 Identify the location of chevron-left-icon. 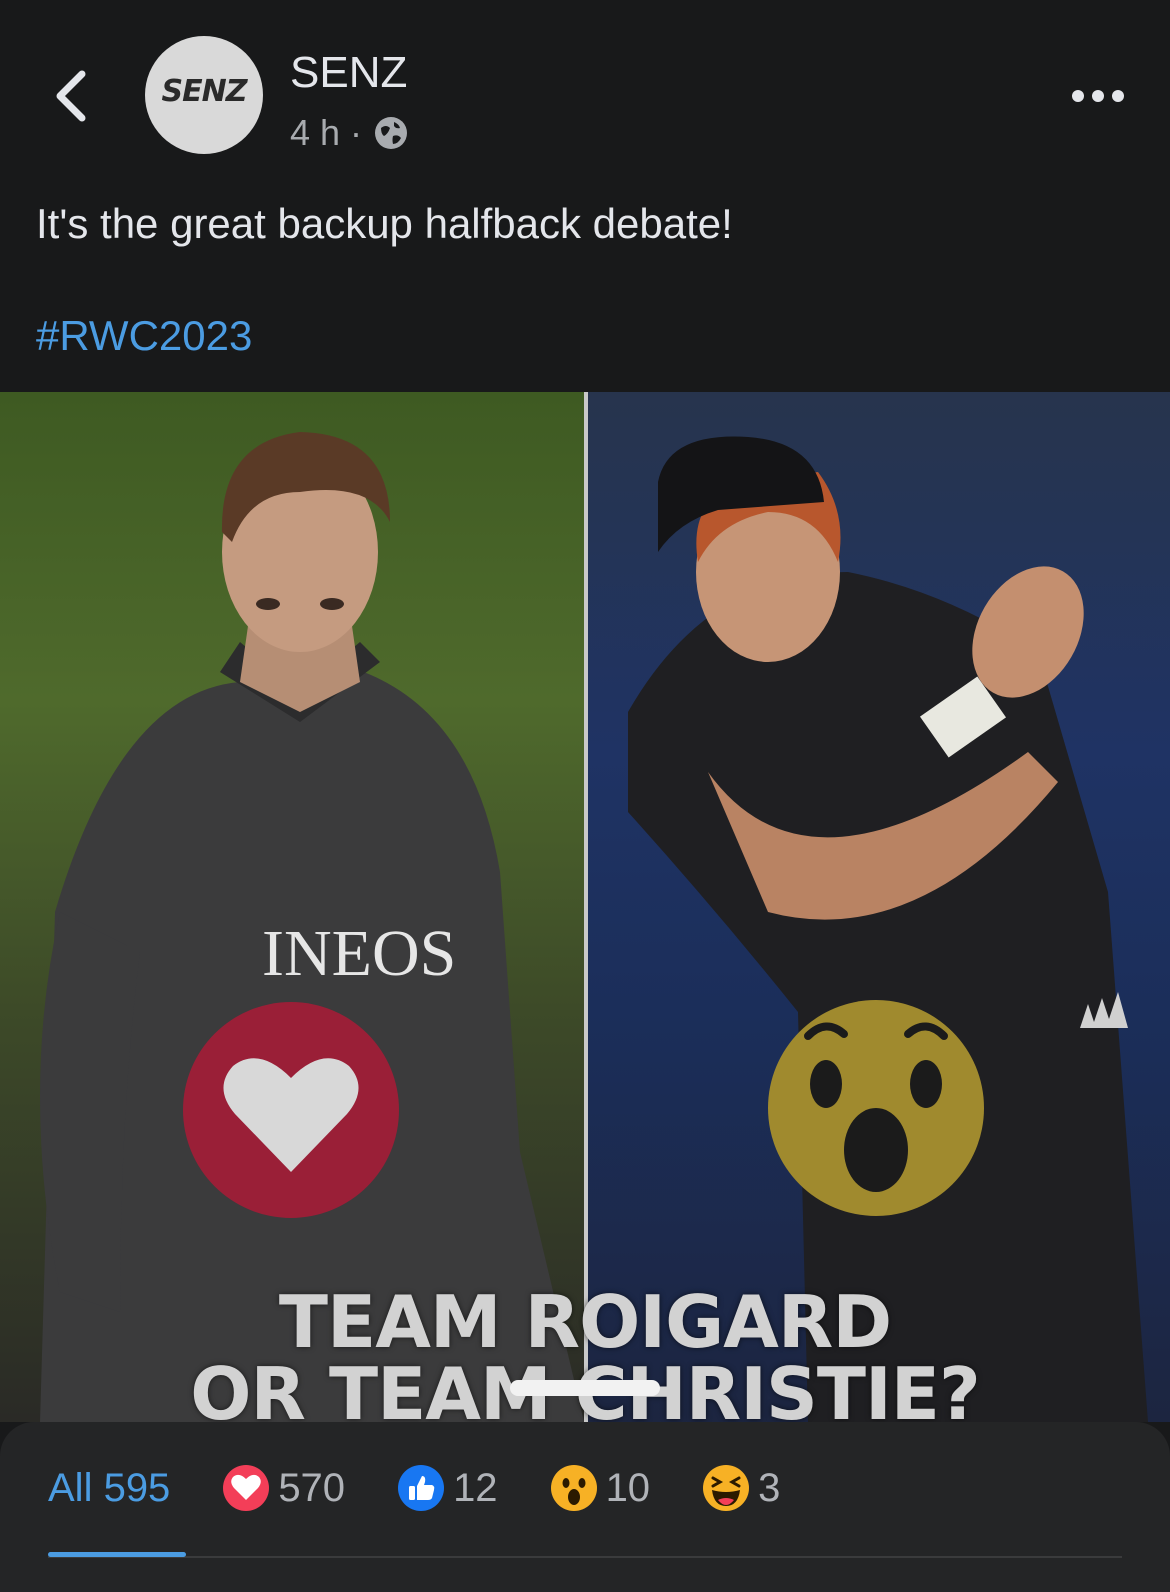
(72, 96).